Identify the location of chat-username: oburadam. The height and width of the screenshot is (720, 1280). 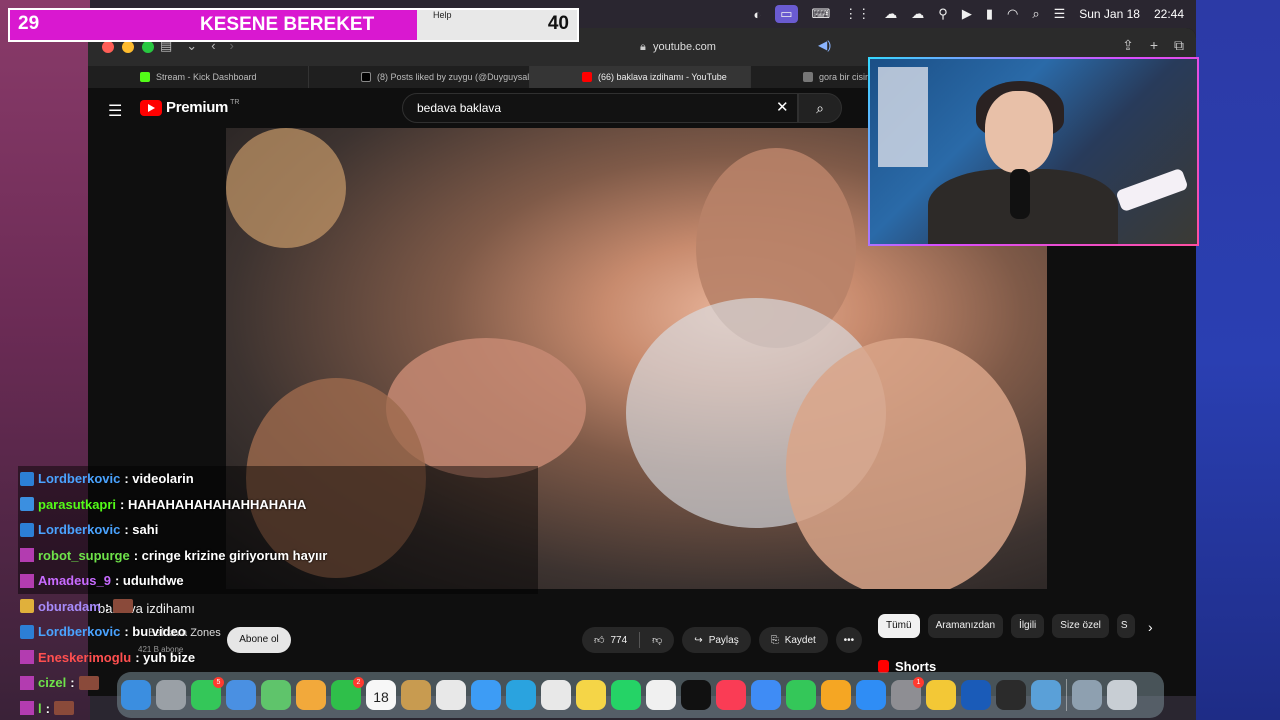
(69, 606).